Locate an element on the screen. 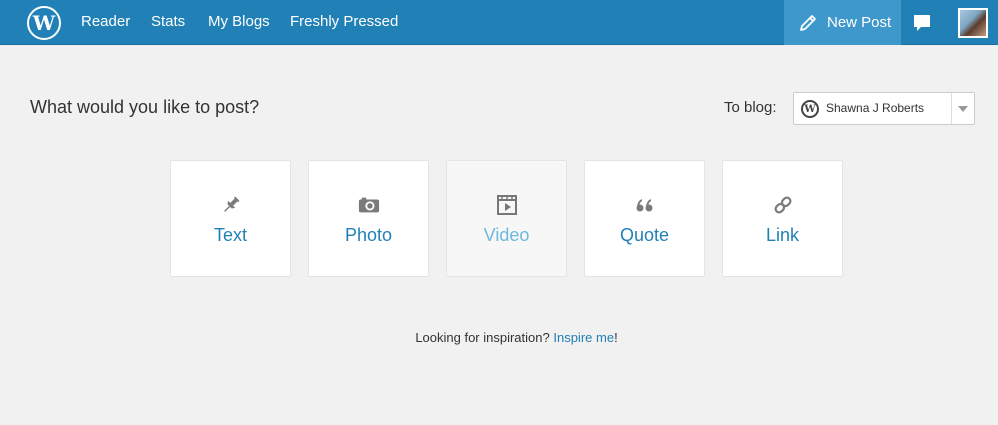 The width and height of the screenshot is (998, 425). post-type-label: Text is located at coordinates (230, 235).